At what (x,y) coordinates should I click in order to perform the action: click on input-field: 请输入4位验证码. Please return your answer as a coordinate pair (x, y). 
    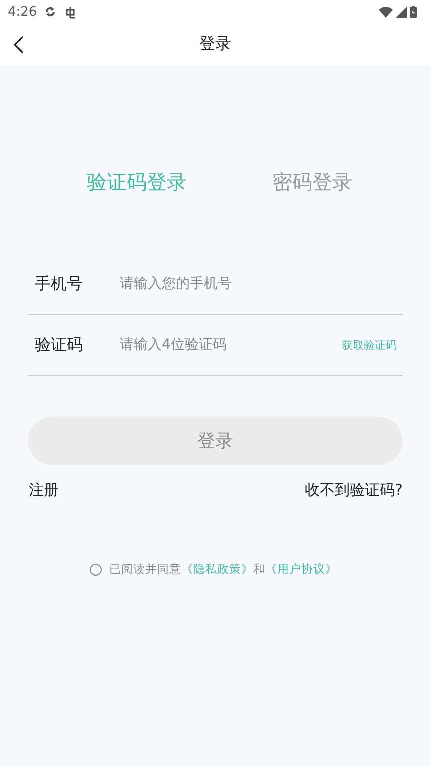
    Looking at the image, I should click on (231, 345).